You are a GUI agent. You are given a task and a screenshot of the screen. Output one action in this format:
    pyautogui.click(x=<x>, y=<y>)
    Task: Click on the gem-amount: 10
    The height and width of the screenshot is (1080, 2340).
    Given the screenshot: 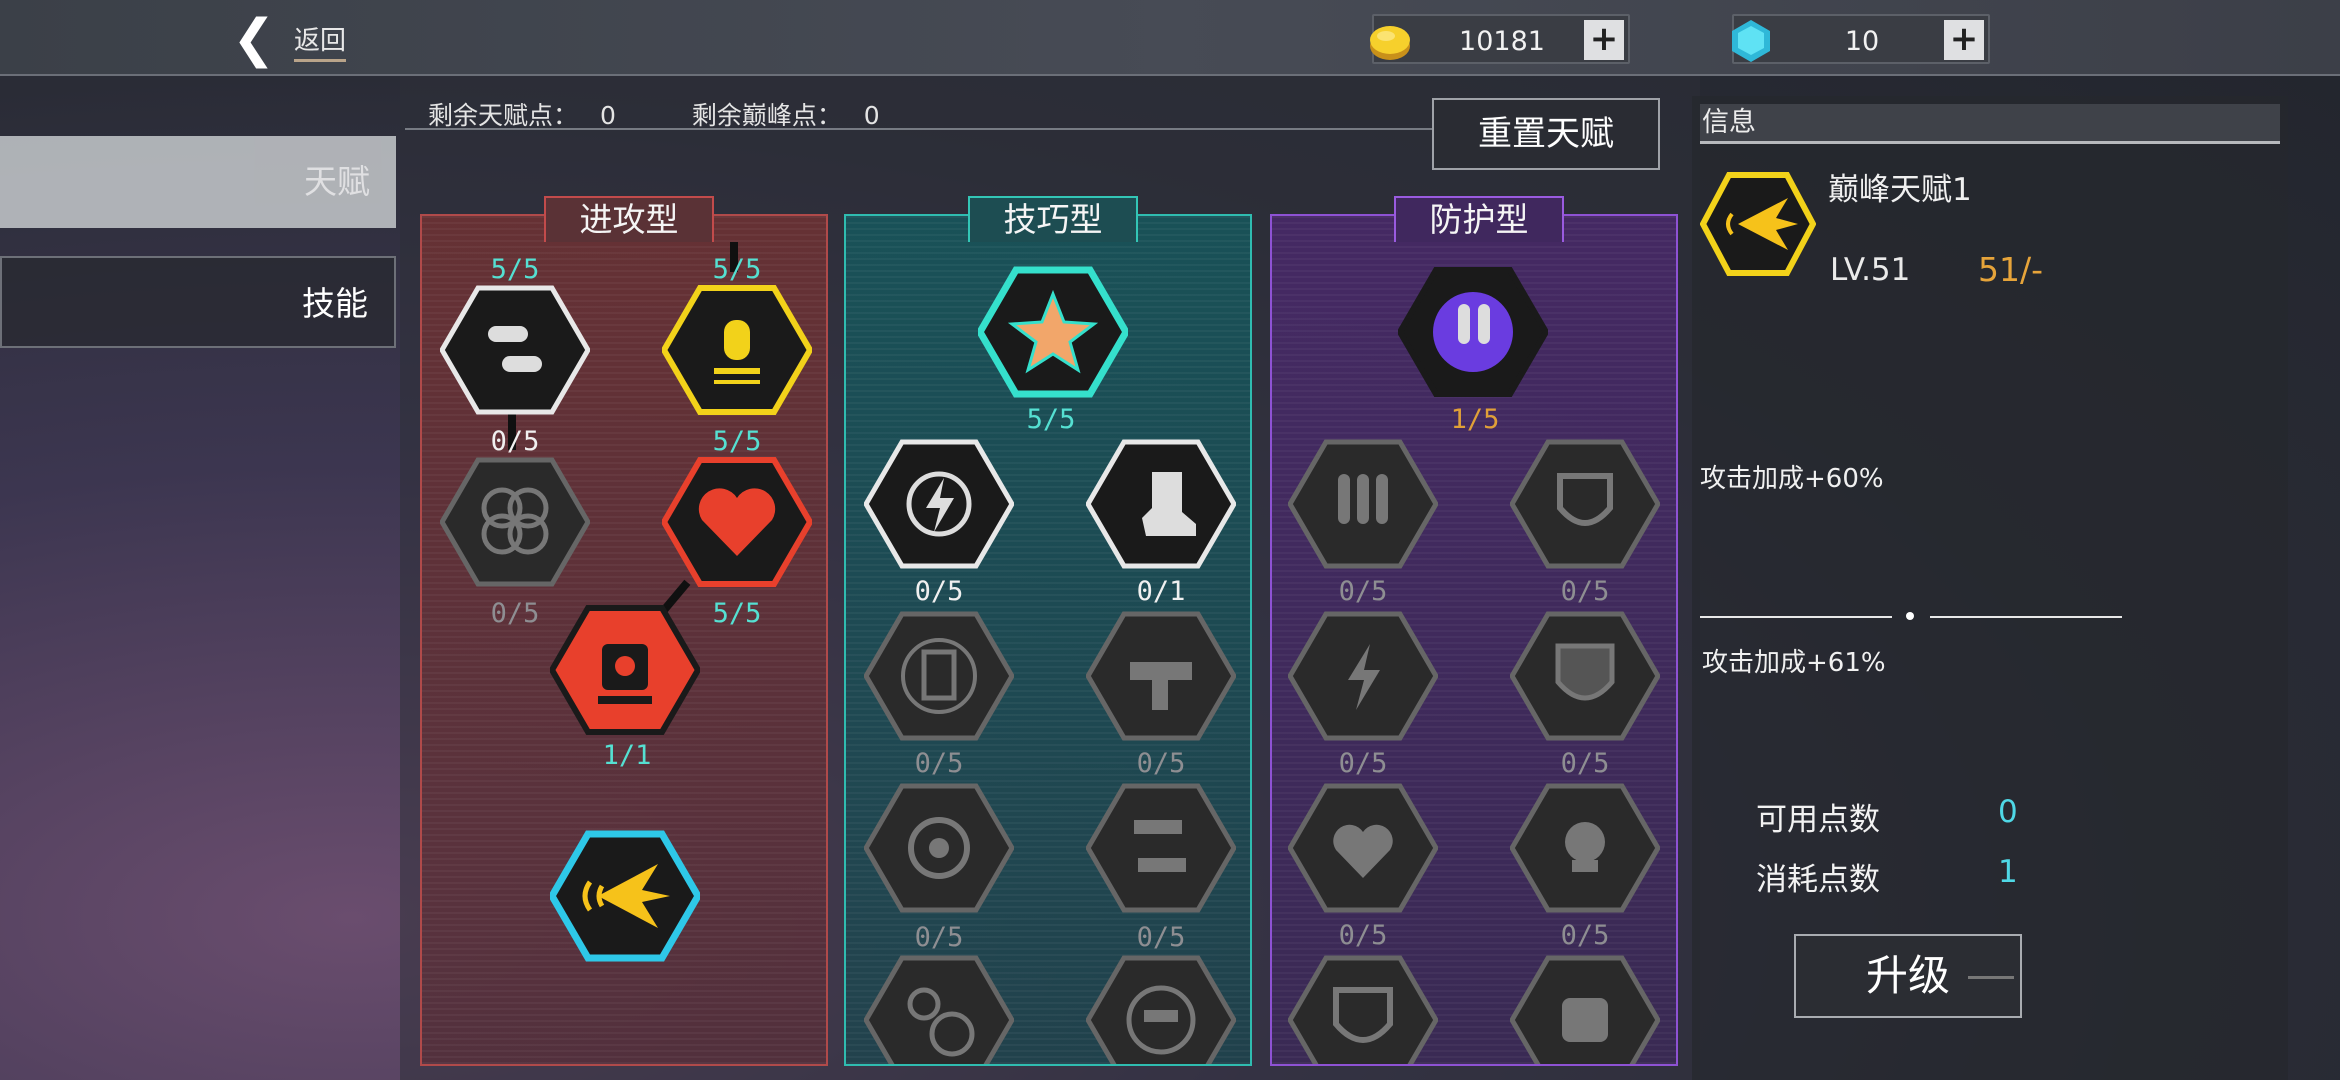 What is the action you would take?
    pyautogui.click(x=1862, y=41)
    